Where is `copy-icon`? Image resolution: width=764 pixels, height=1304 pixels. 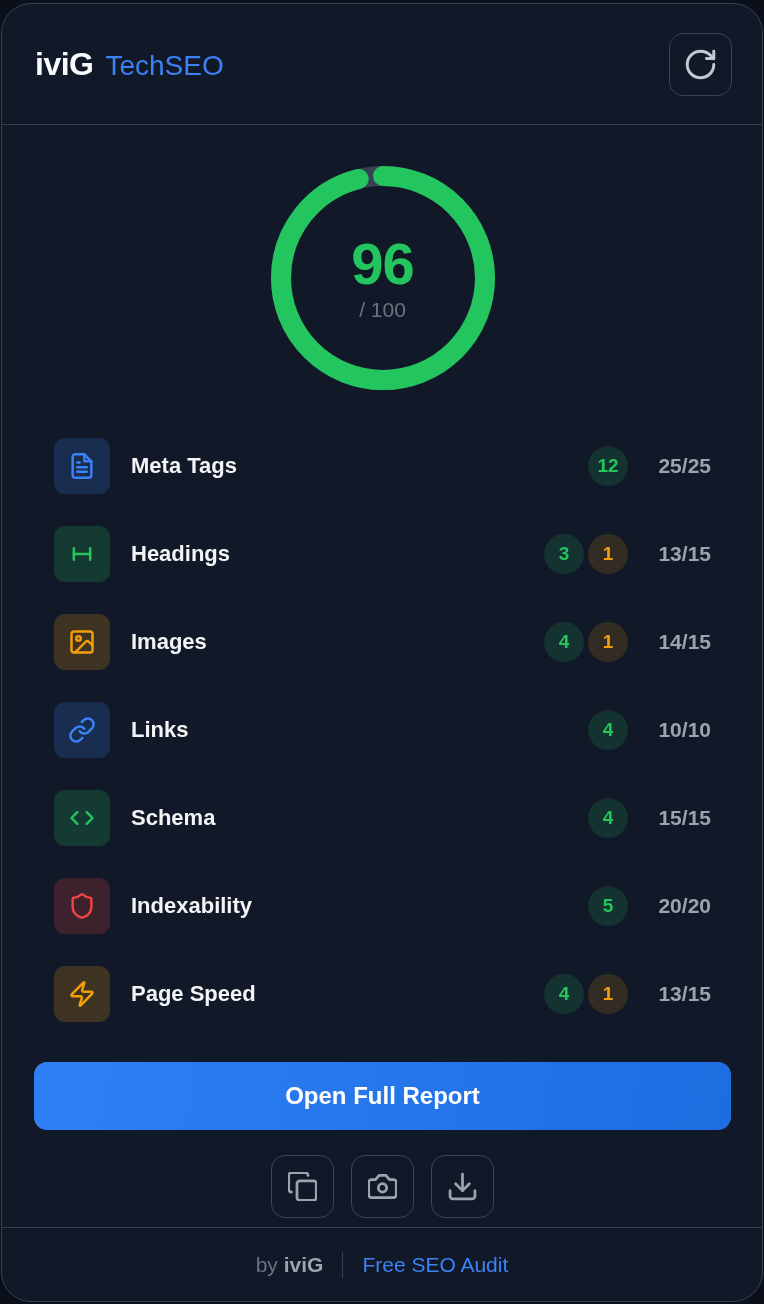 copy-icon is located at coordinates (302, 1186).